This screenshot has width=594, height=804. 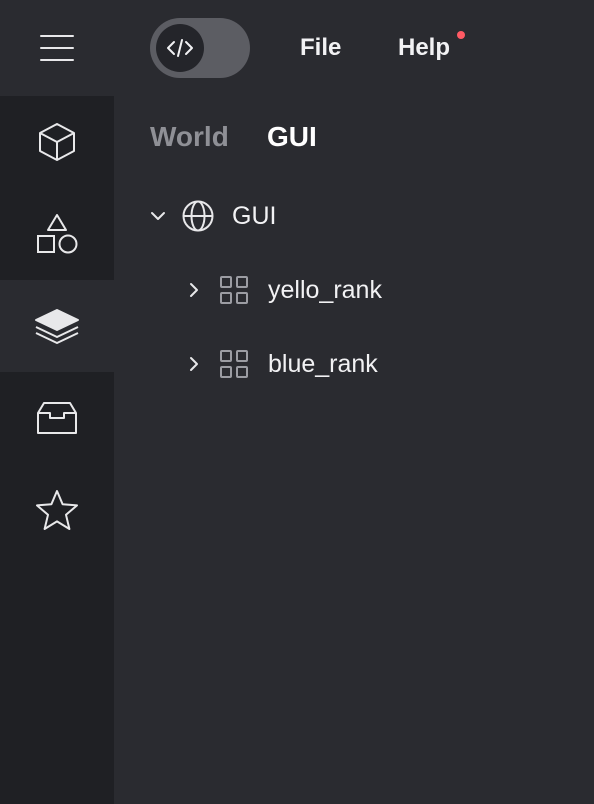 I want to click on sidebar-item-shapes, so click(x=57, y=234).